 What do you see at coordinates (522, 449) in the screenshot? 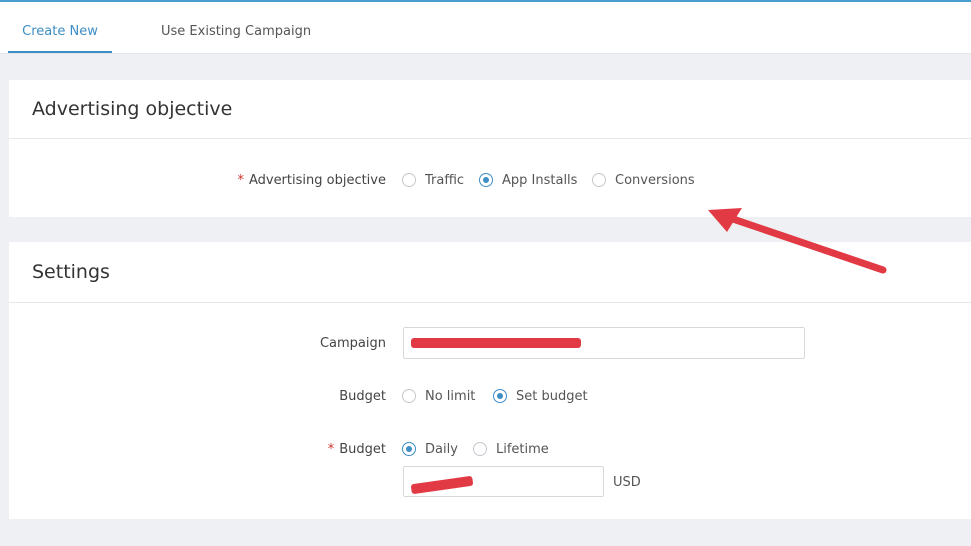
I see `budget-type-option-lifetime-label: Lifetime` at bounding box center [522, 449].